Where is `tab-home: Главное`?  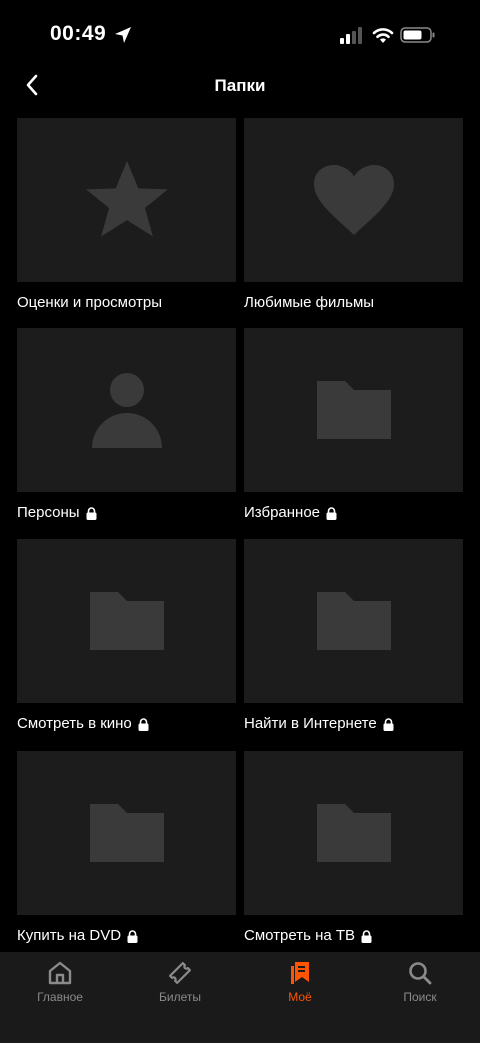
tab-home: Главное is located at coordinates (60, 982).